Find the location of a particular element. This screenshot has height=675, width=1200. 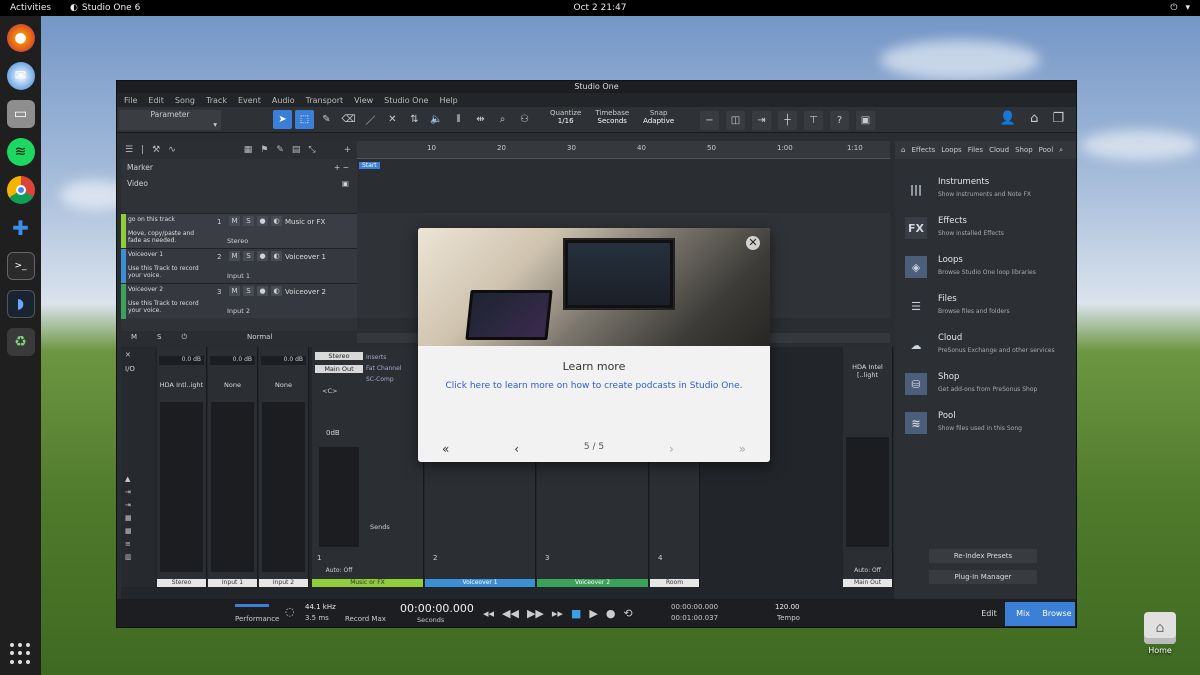

add-track-icon: + is located at coordinates (348, 150).